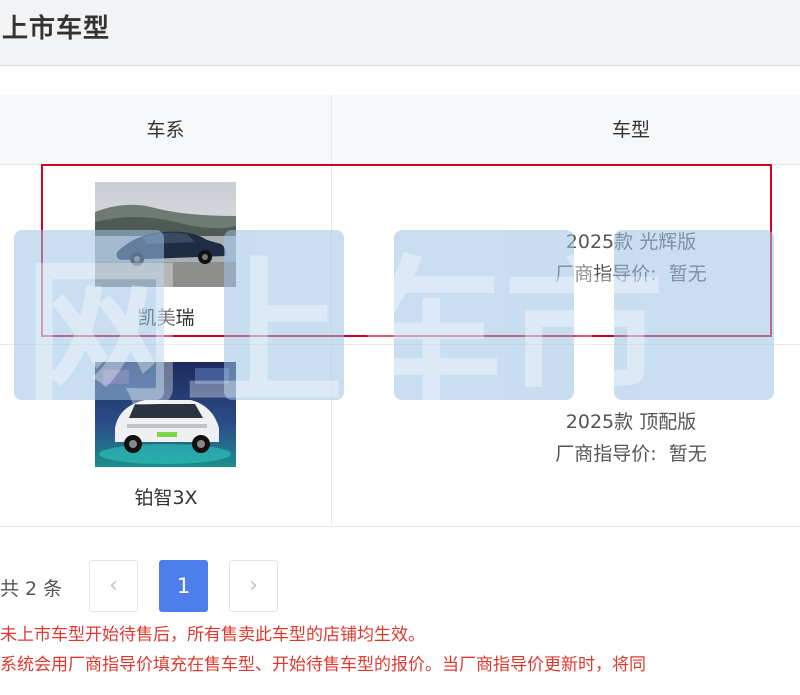  Describe the element at coordinates (630, 130) in the screenshot. I see `column-header-model: 车型` at that location.